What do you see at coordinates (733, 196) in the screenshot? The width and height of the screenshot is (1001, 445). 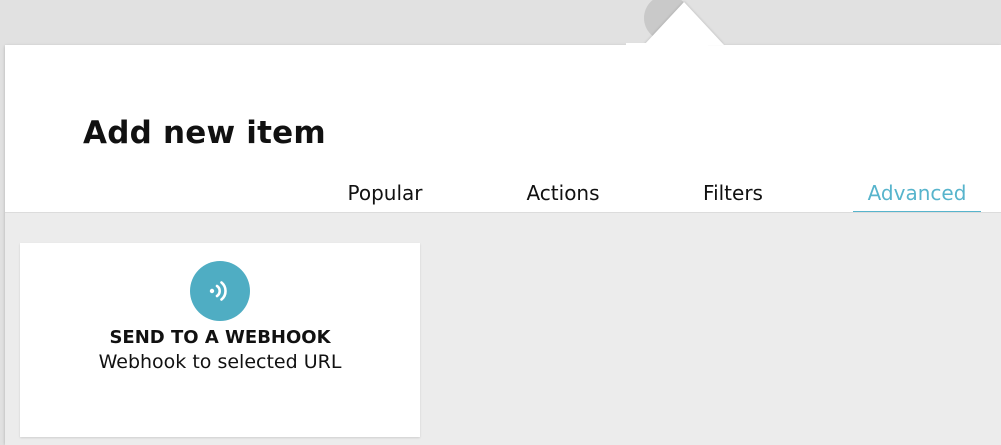 I see `tab-filters: Filters` at bounding box center [733, 196].